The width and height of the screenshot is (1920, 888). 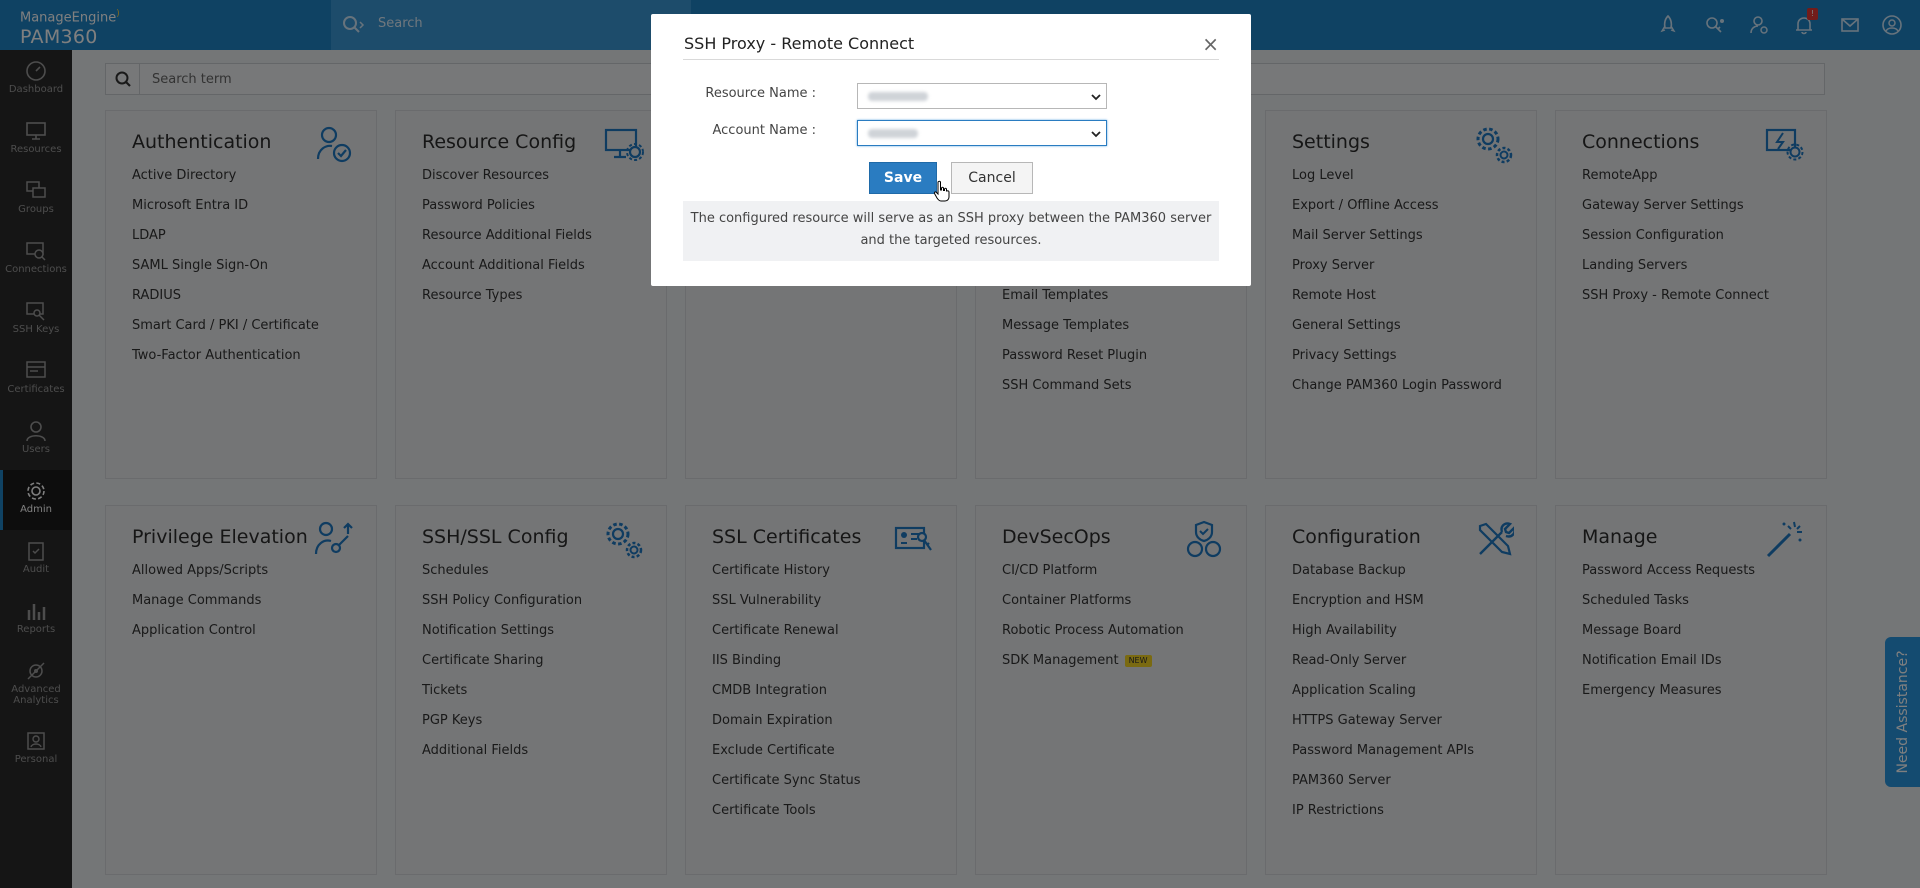 What do you see at coordinates (898, 96) in the screenshot?
I see `resource-name-value-blurred` at bounding box center [898, 96].